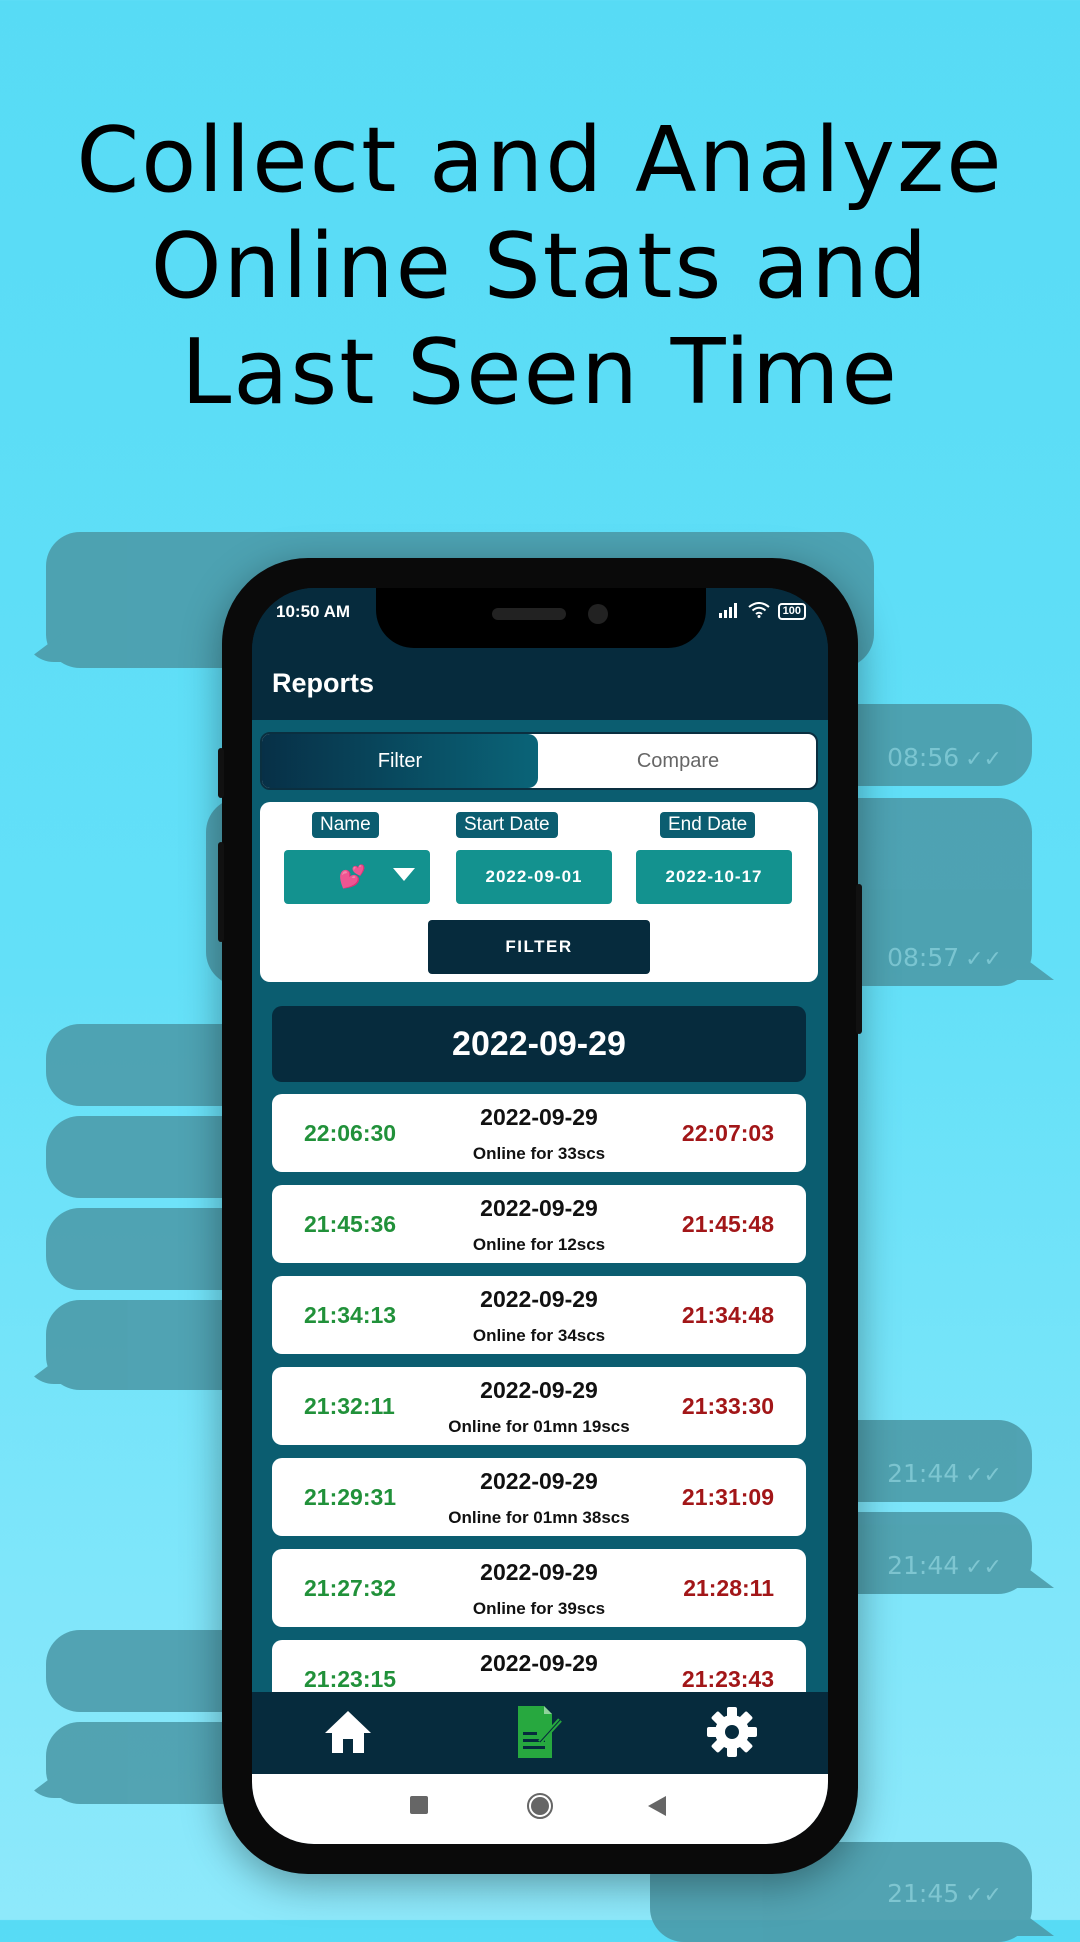 Image resolution: width=1080 pixels, height=1942 pixels. I want to click on nav-home, so click(348, 1734).